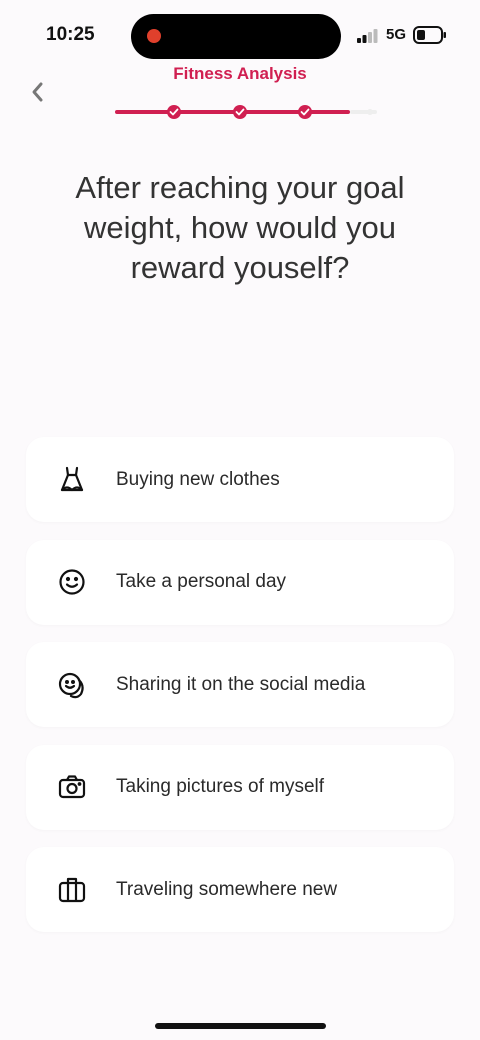 Image resolution: width=480 pixels, height=1040 pixels. I want to click on option-buying-new-clothes: Buying new clothes, so click(240, 479).